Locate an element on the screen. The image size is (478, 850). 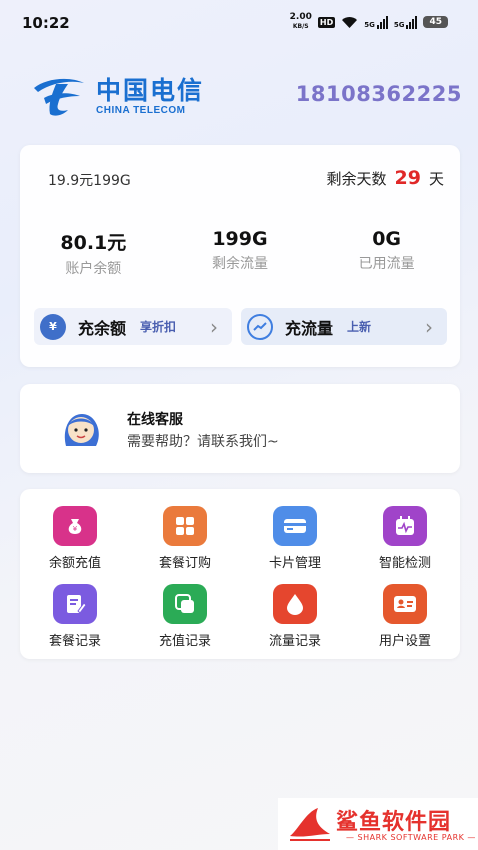
grid-label: 用户设置 is located at coordinates (404, 641).